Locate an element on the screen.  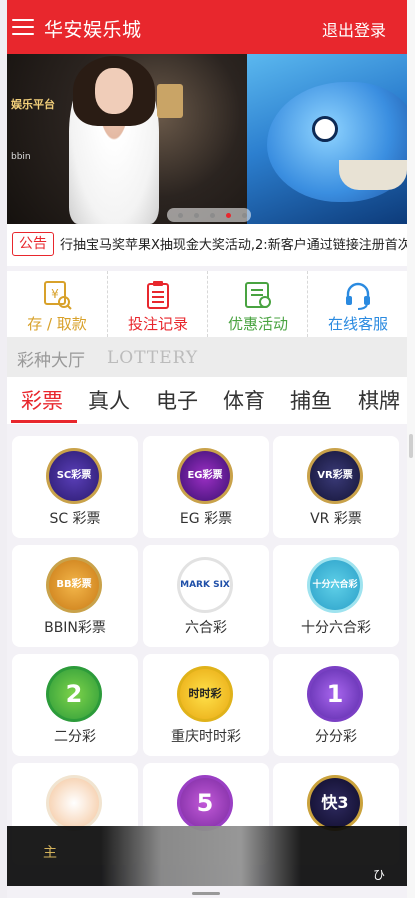
active-tab-indicator is located at coordinates (44, 421).